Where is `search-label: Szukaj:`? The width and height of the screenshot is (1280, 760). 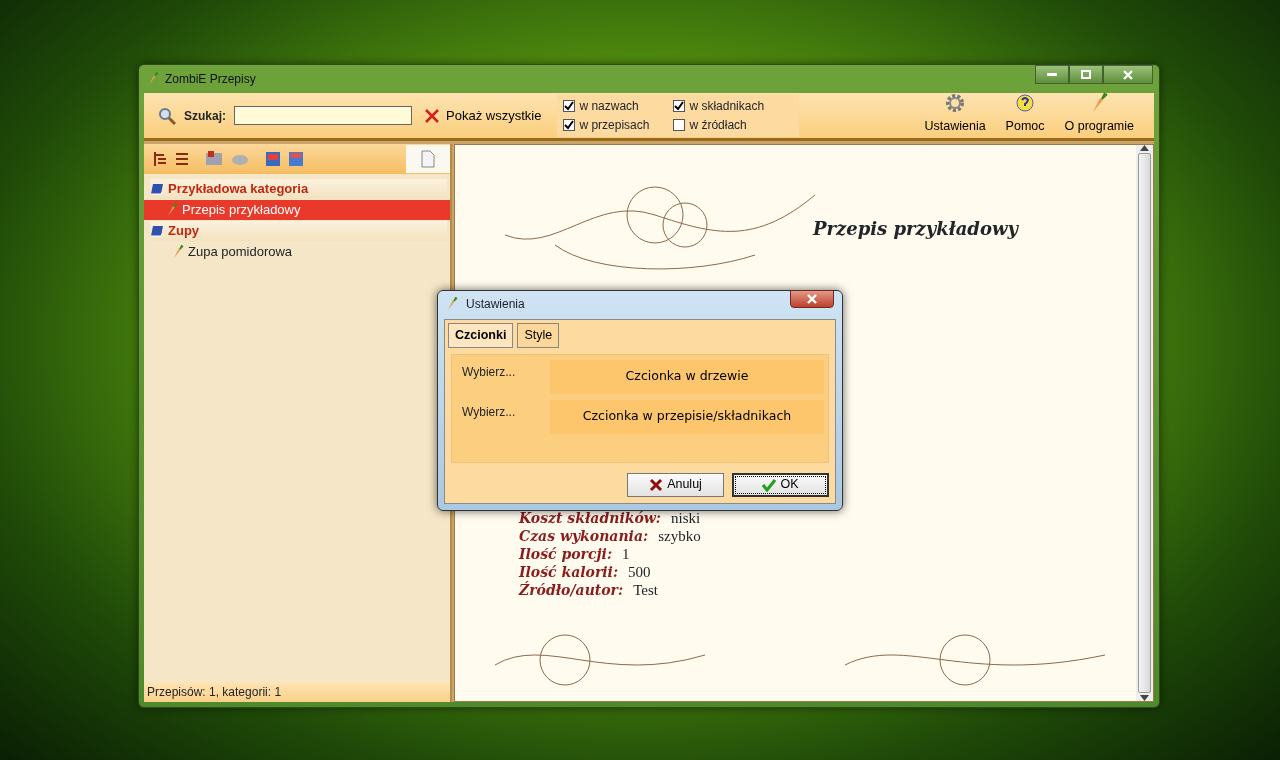
search-label: Szukaj: is located at coordinates (205, 116).